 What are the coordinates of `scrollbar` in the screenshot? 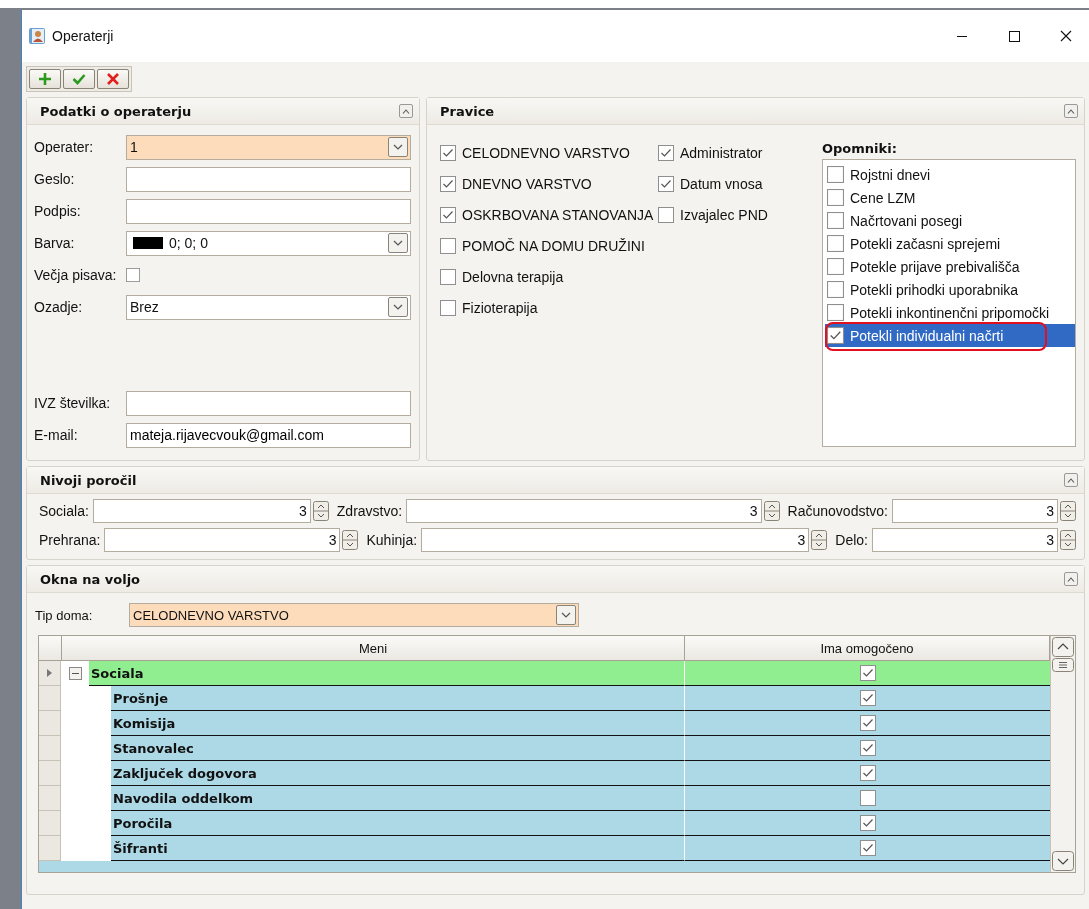 It's located at (1062, 754).